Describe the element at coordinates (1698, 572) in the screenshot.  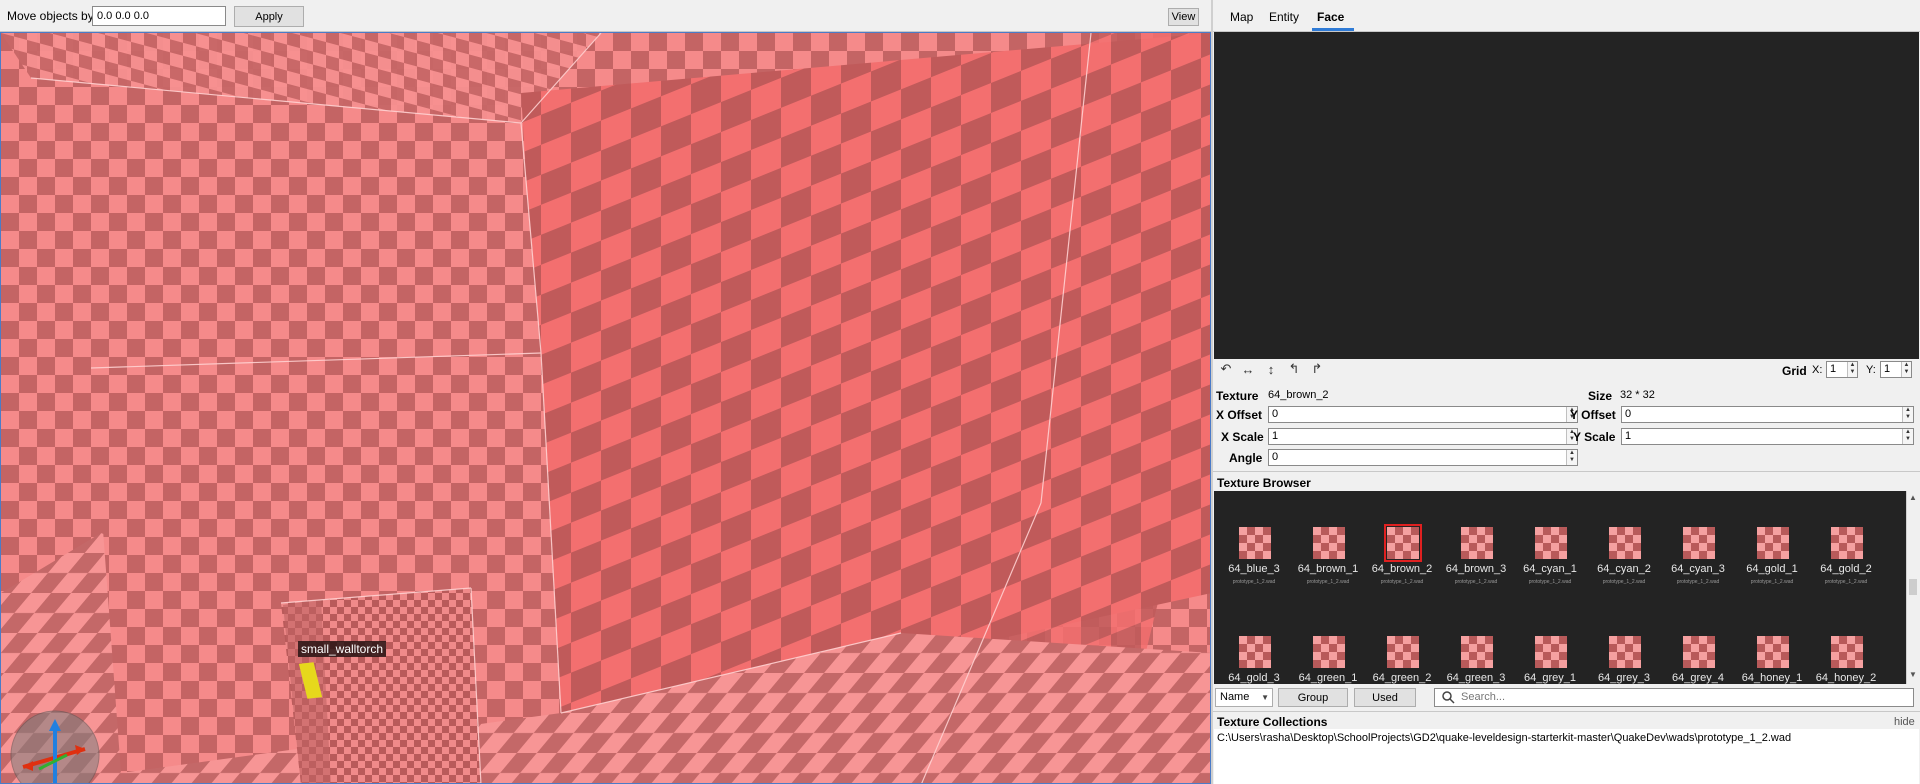
I see `texture-item: 64_cyan_3 prototype_1_2.wad` at that location.